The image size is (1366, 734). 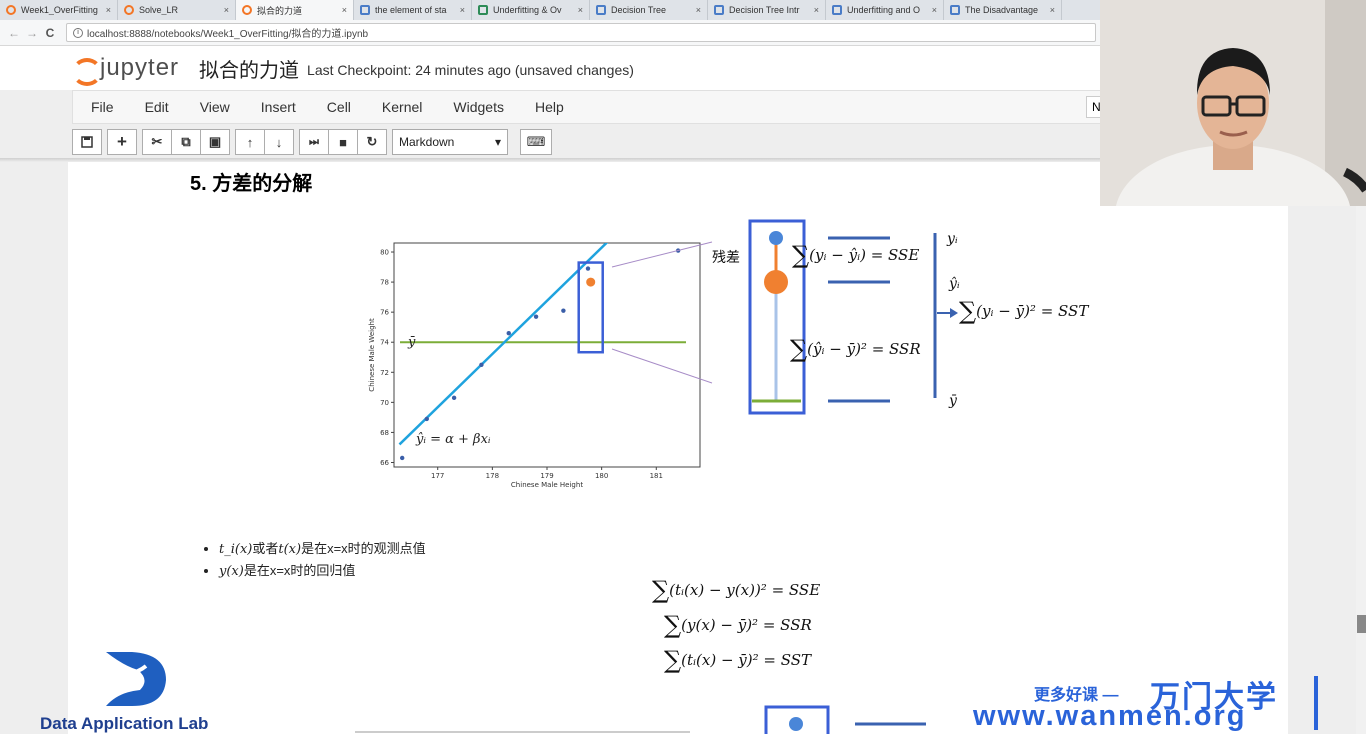 What do you see at coordinates (215, 107) in the screenshot?
I see `menu-view: View` at bounding box center [215, 107].